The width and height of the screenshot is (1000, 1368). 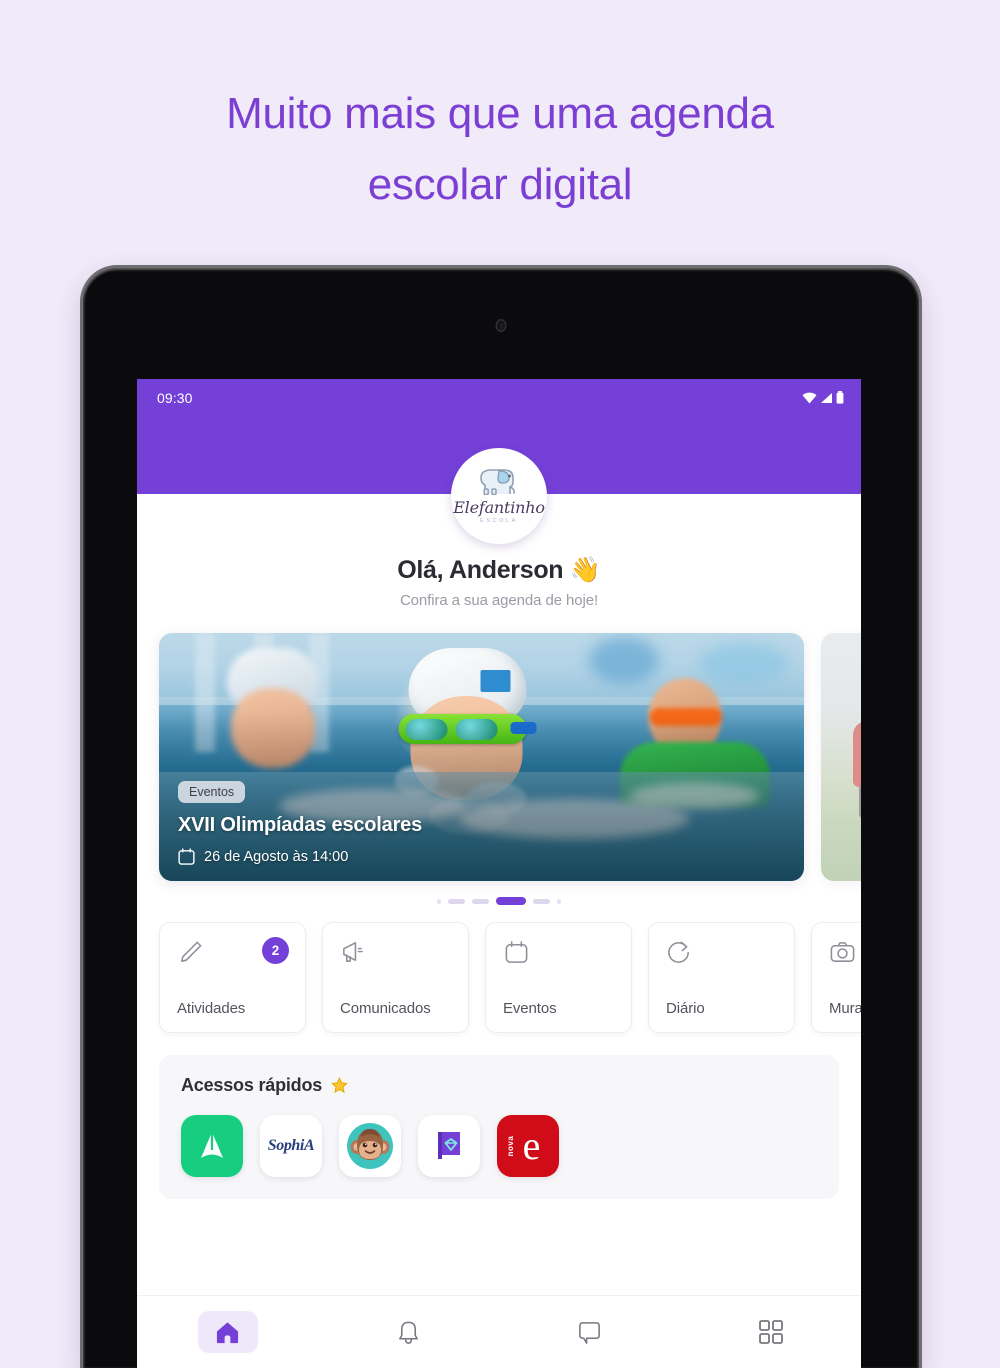 What do you see at coordinates (499, 496) in the screenshot?
I see `school-logo: Elefantinho ESCOLA` at bounding box center [499, 496].